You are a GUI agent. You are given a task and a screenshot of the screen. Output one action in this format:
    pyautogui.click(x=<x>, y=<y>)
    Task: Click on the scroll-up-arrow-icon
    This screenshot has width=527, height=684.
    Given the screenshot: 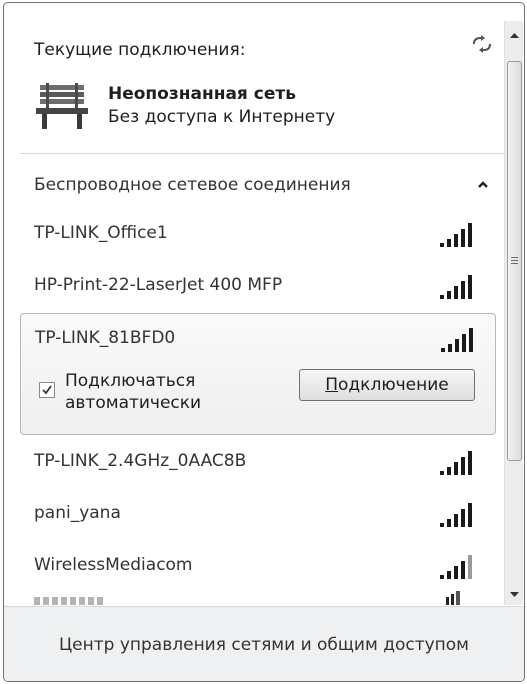 What is the action you would take?
    pyautogui.click(x=514, y=36)
    